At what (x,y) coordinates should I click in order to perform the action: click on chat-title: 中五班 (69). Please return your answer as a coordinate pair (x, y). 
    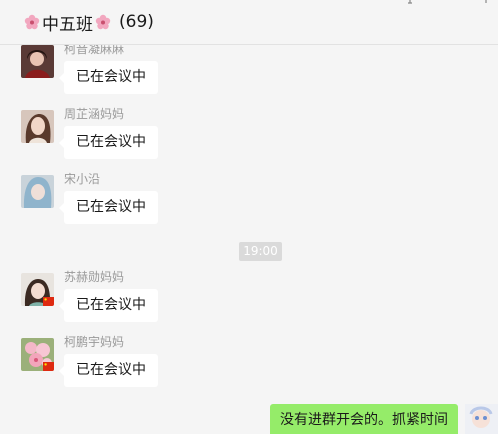
    Looking at the image, I should click on (88, 22).